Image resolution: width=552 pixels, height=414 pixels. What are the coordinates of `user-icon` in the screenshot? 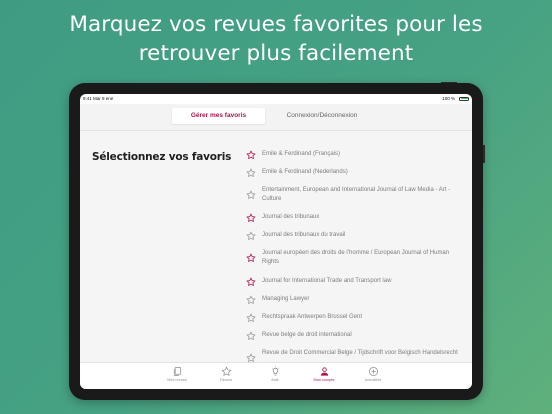 It's located at (324, 371).